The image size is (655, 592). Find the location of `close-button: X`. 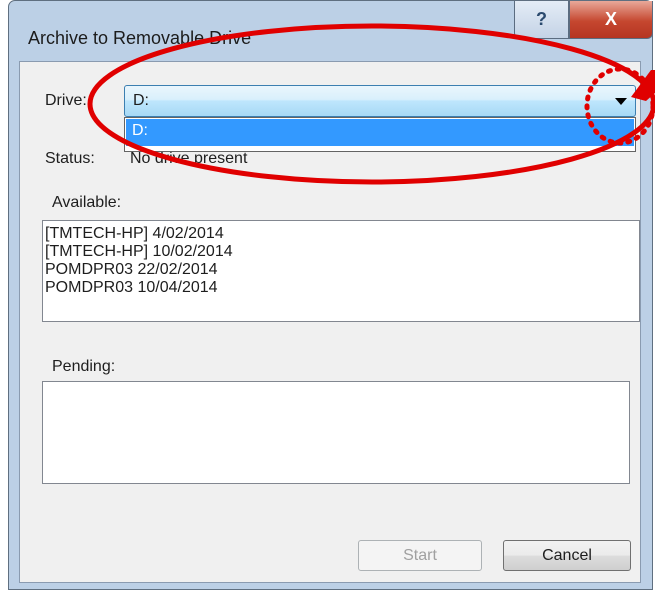

close-button: X is located at coordinates (611, 20).